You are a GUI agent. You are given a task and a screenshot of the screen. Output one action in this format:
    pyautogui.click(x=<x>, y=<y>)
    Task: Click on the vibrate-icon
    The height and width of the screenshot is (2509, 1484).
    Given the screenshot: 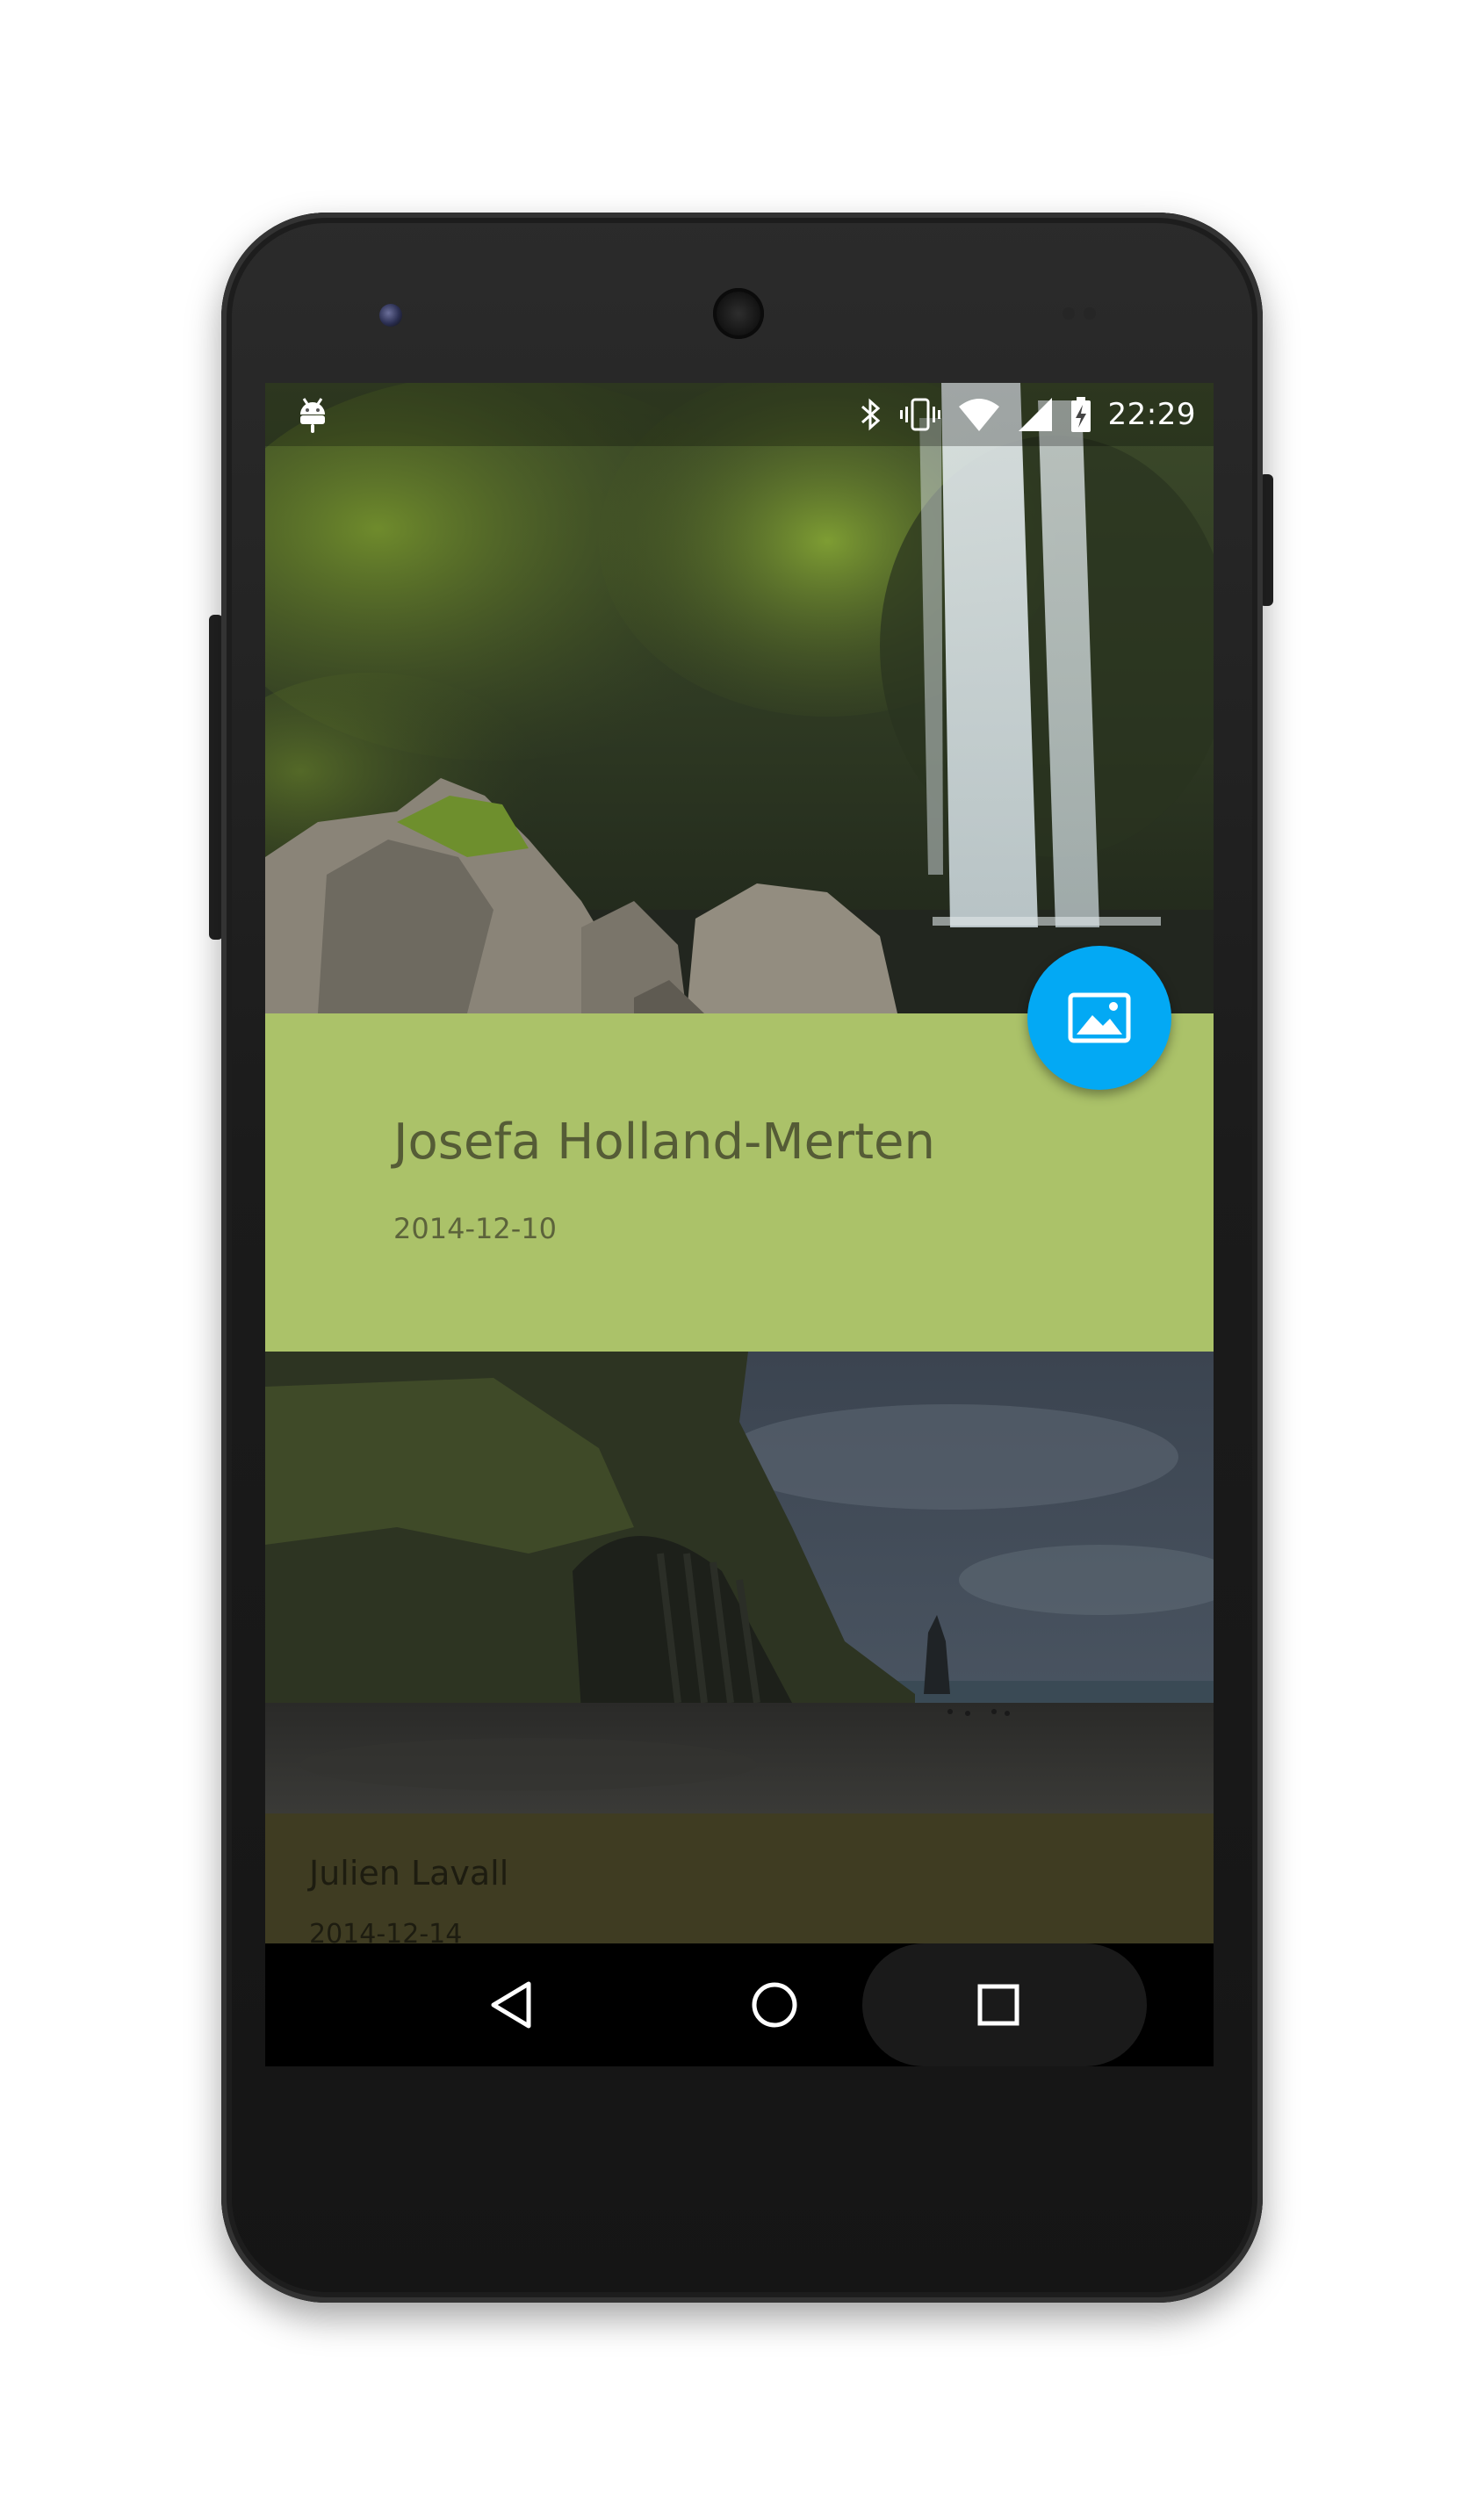 What is the action you would take?
    pyautogui.click(x=919, y=414)
    